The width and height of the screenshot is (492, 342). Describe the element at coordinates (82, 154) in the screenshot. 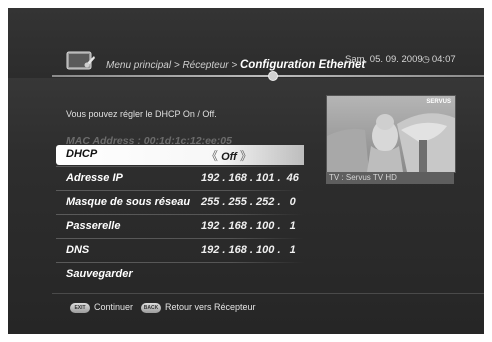

I see `dhcp-label: DHCP` at that location.